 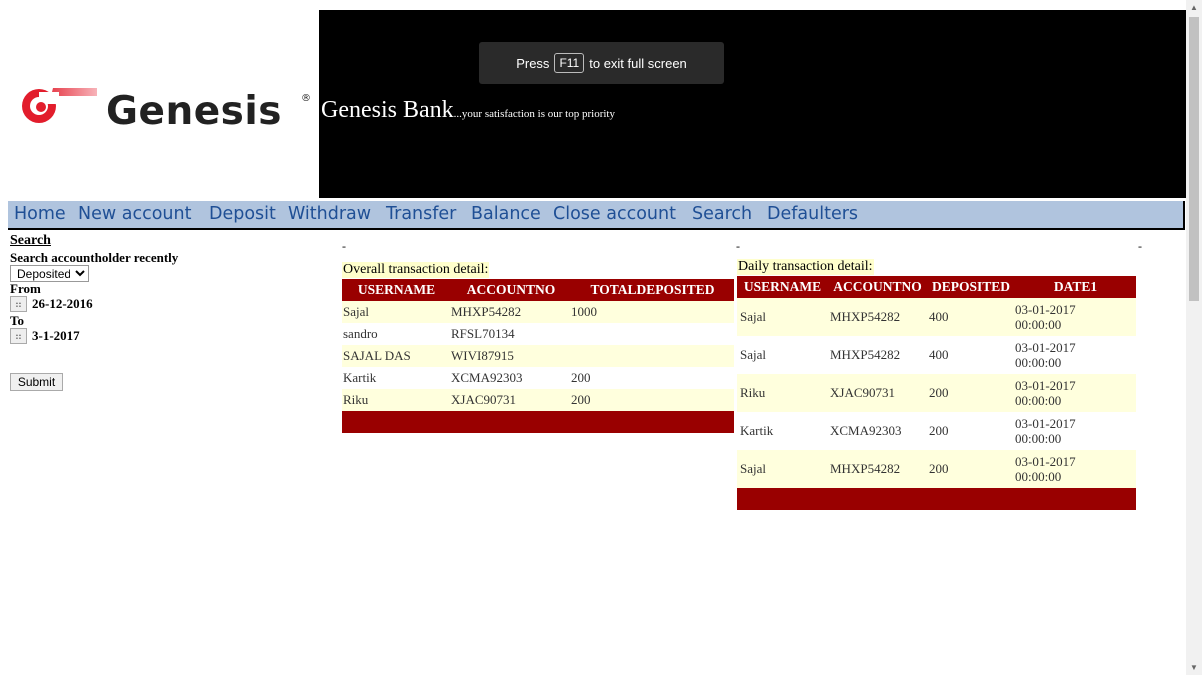 I want to click on table-row: SAJAL DAS WIVI87915, so click(x=538, y=356).